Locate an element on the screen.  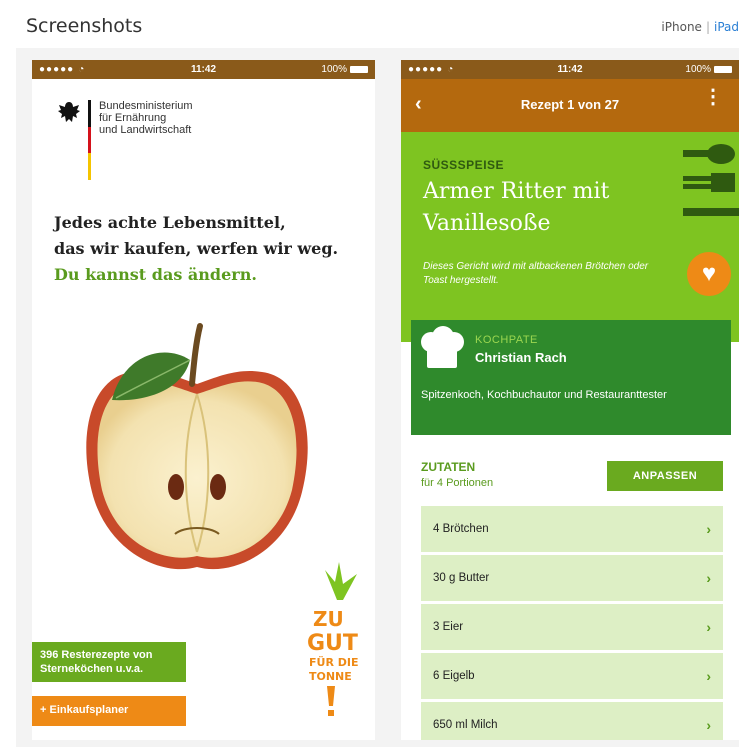
list-item: 650 ml Milch › is located at coordinates (572, 721).